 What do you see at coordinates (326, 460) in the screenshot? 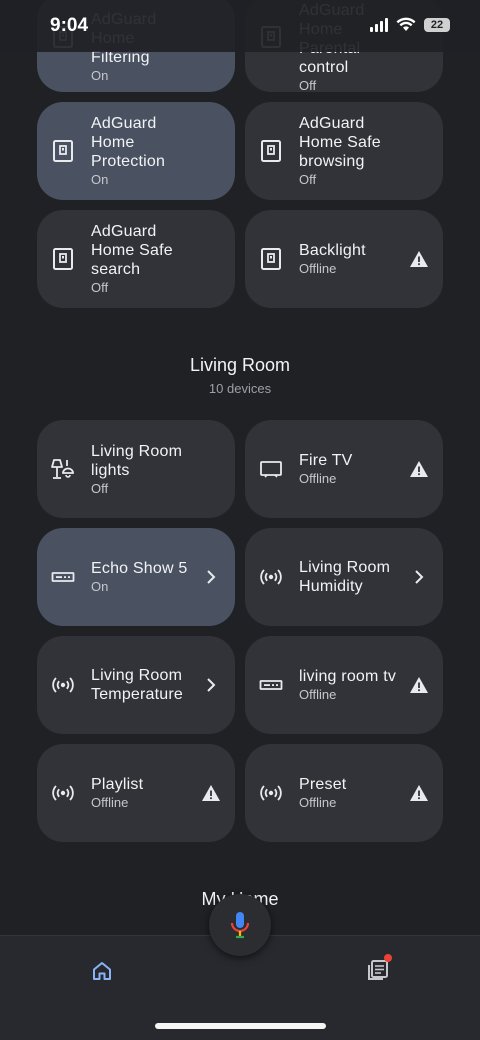
I see `tile-name: Fire TV` at bounding box center [326, 460].